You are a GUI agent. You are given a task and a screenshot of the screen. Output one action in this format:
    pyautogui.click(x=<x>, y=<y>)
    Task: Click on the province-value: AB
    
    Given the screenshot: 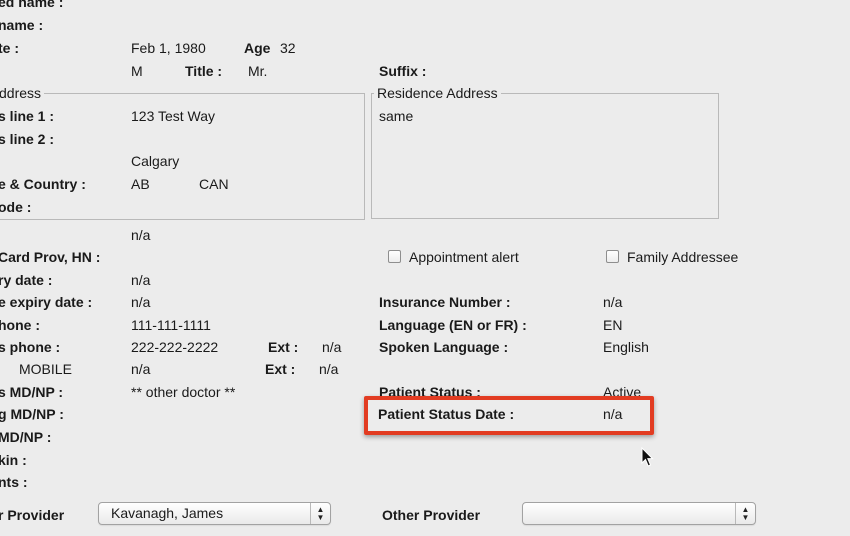 What is the action you would take?
    pyautogui.click(x=140, y=184)
    